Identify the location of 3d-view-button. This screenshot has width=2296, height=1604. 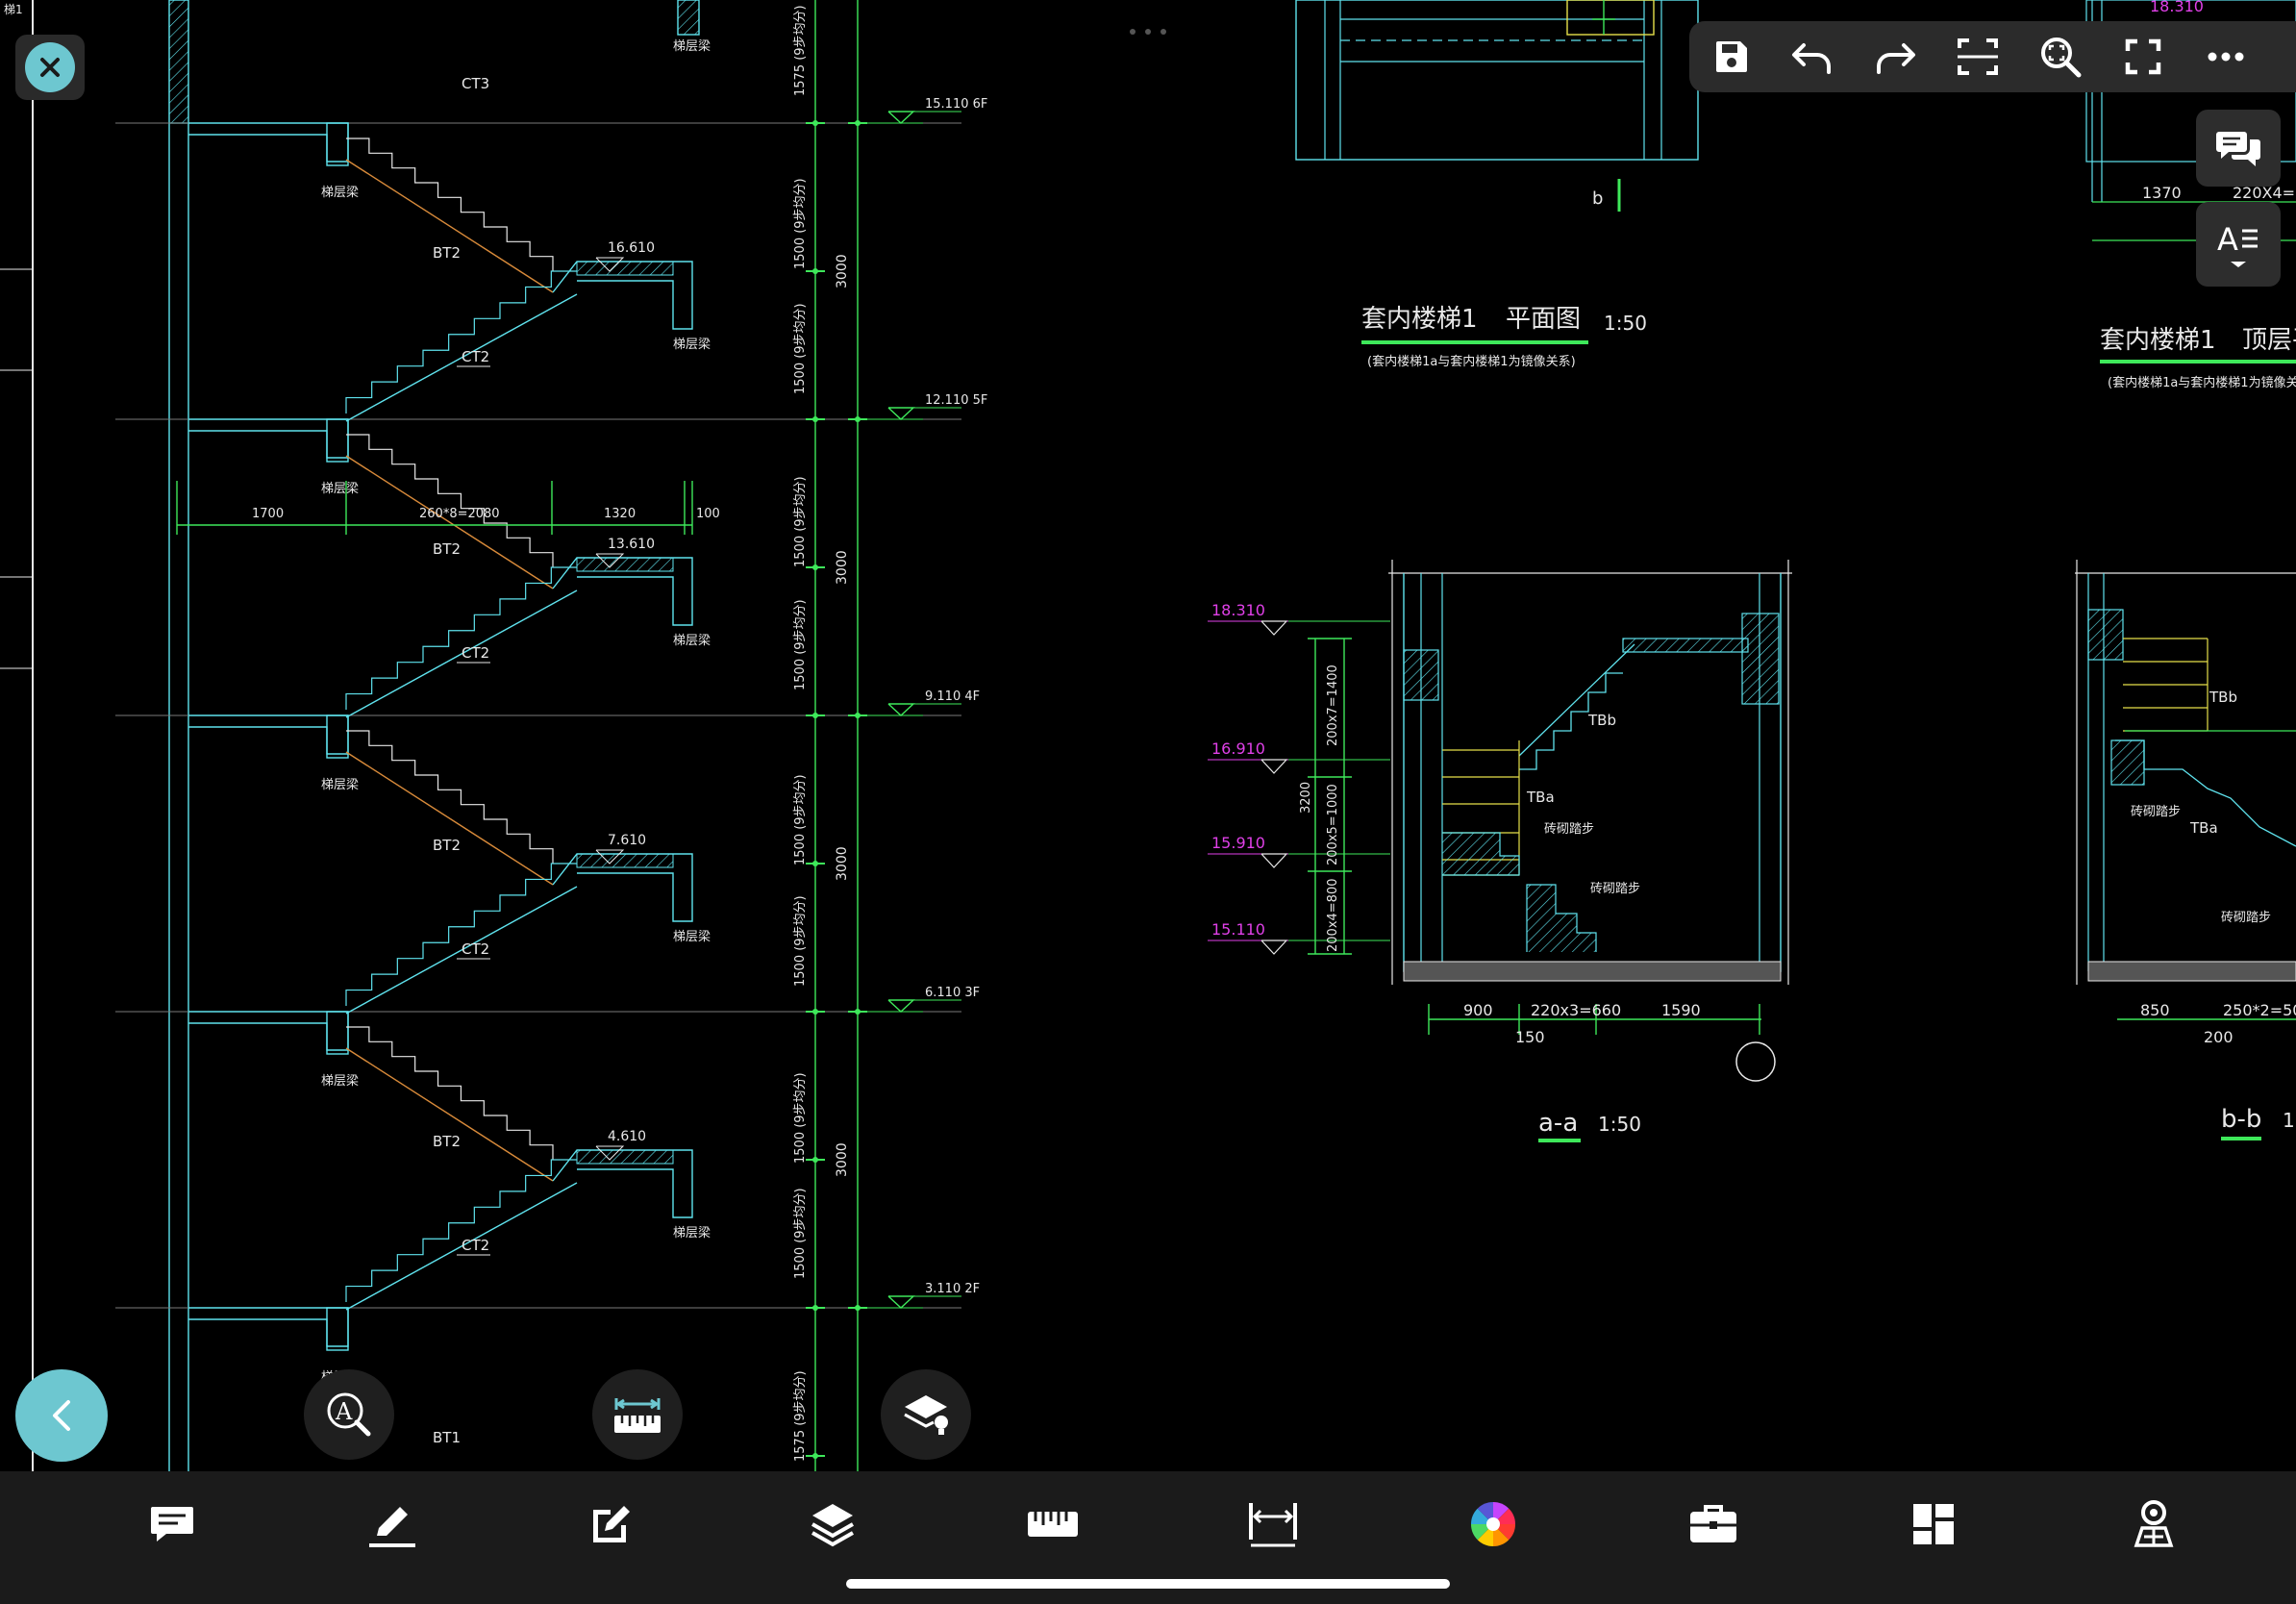
(2153, 1524).